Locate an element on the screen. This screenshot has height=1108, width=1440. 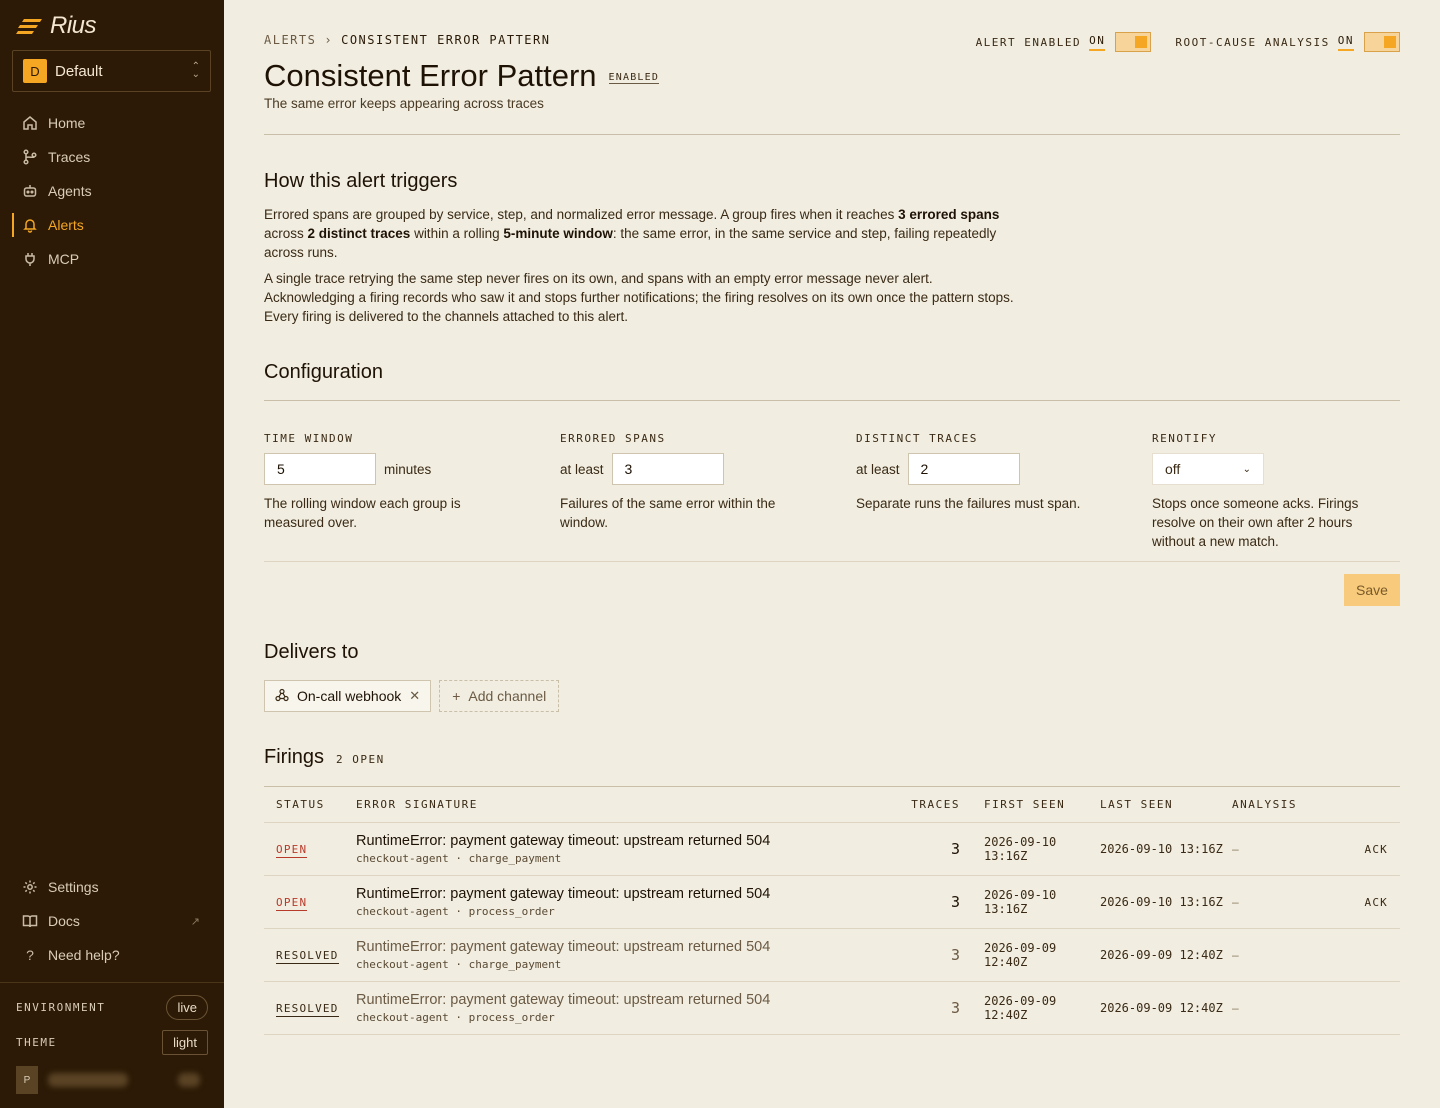
nav-label: Need help? is located at coordinates (84, 955).